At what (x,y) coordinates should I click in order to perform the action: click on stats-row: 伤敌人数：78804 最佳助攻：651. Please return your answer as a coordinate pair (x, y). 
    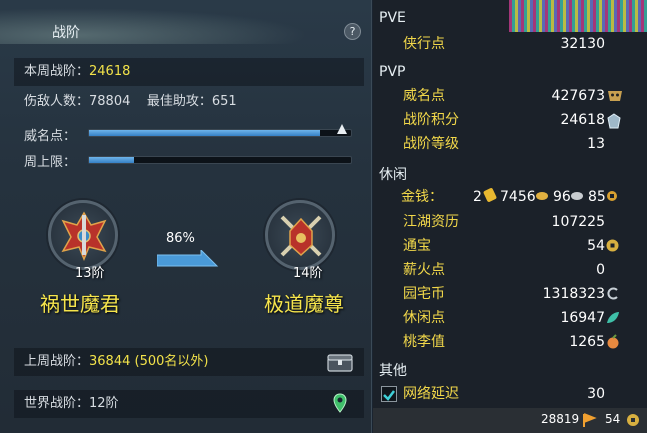
    Looking at the image, I should click on (189, 102).